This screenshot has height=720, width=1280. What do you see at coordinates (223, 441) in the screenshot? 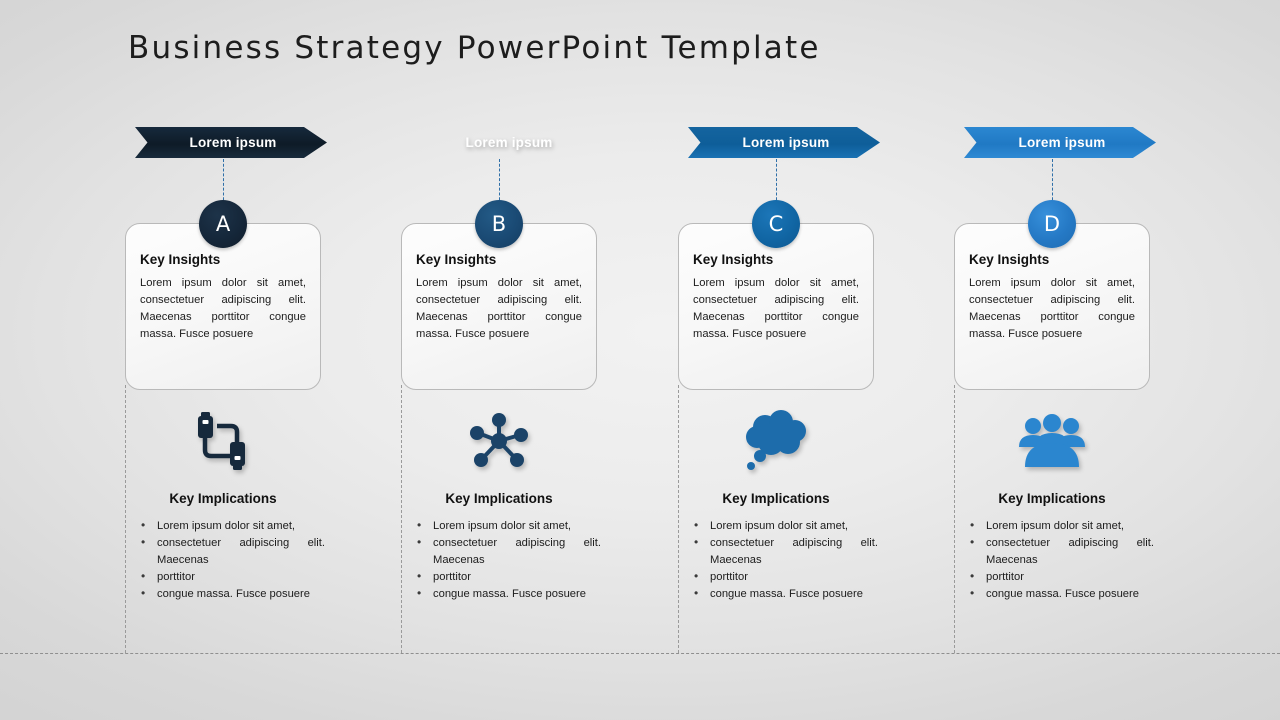
I see `usb-cable-icon` at bounding box center [223, 441].